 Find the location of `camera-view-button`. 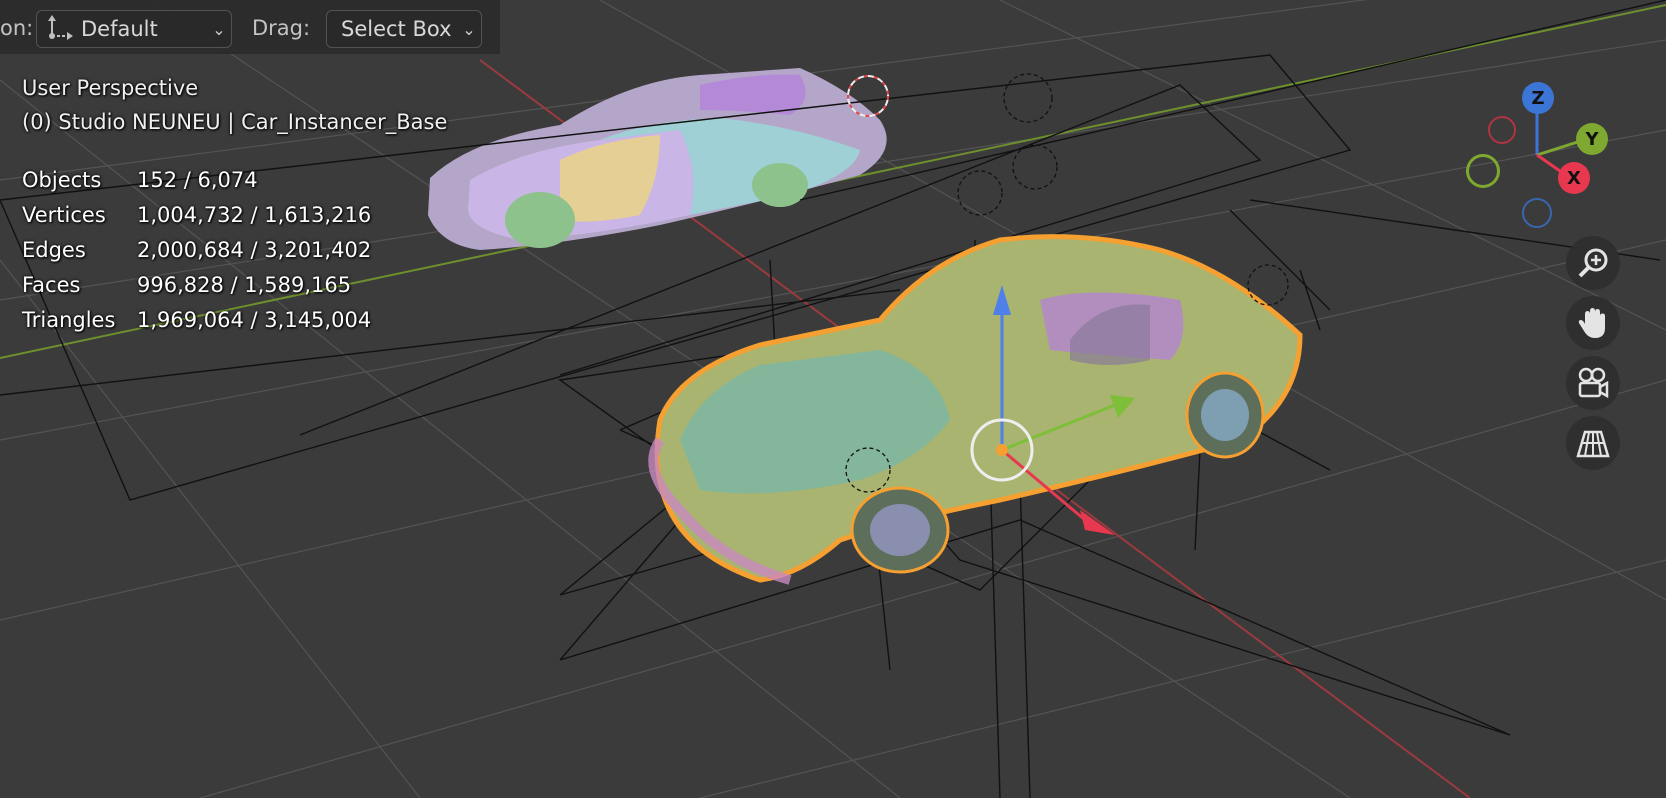

camera-view-button is located at coordinates (1593, 383).